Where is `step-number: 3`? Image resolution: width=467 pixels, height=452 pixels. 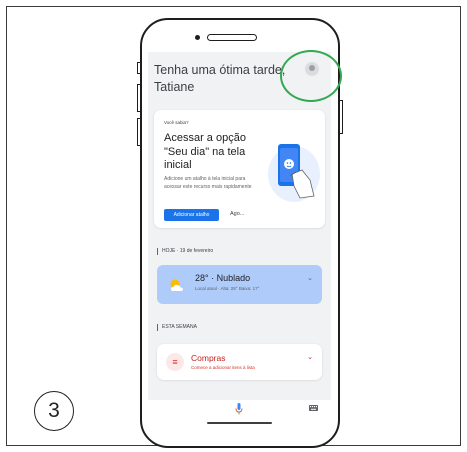 step-number: 3 is located at coordinates (54, 410).